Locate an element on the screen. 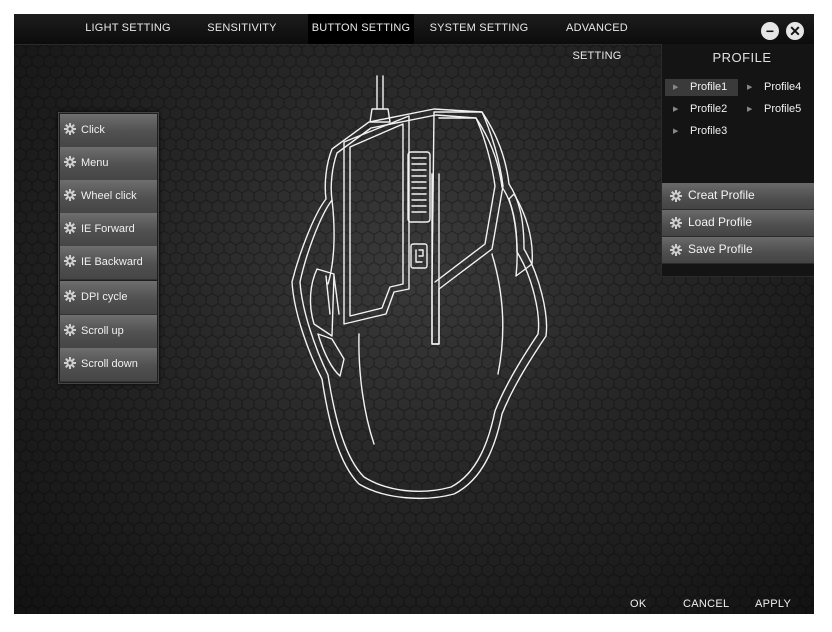 The height and width of the screenshot is (632, 832). ok-button: OK is located at coordinates (638, 604).